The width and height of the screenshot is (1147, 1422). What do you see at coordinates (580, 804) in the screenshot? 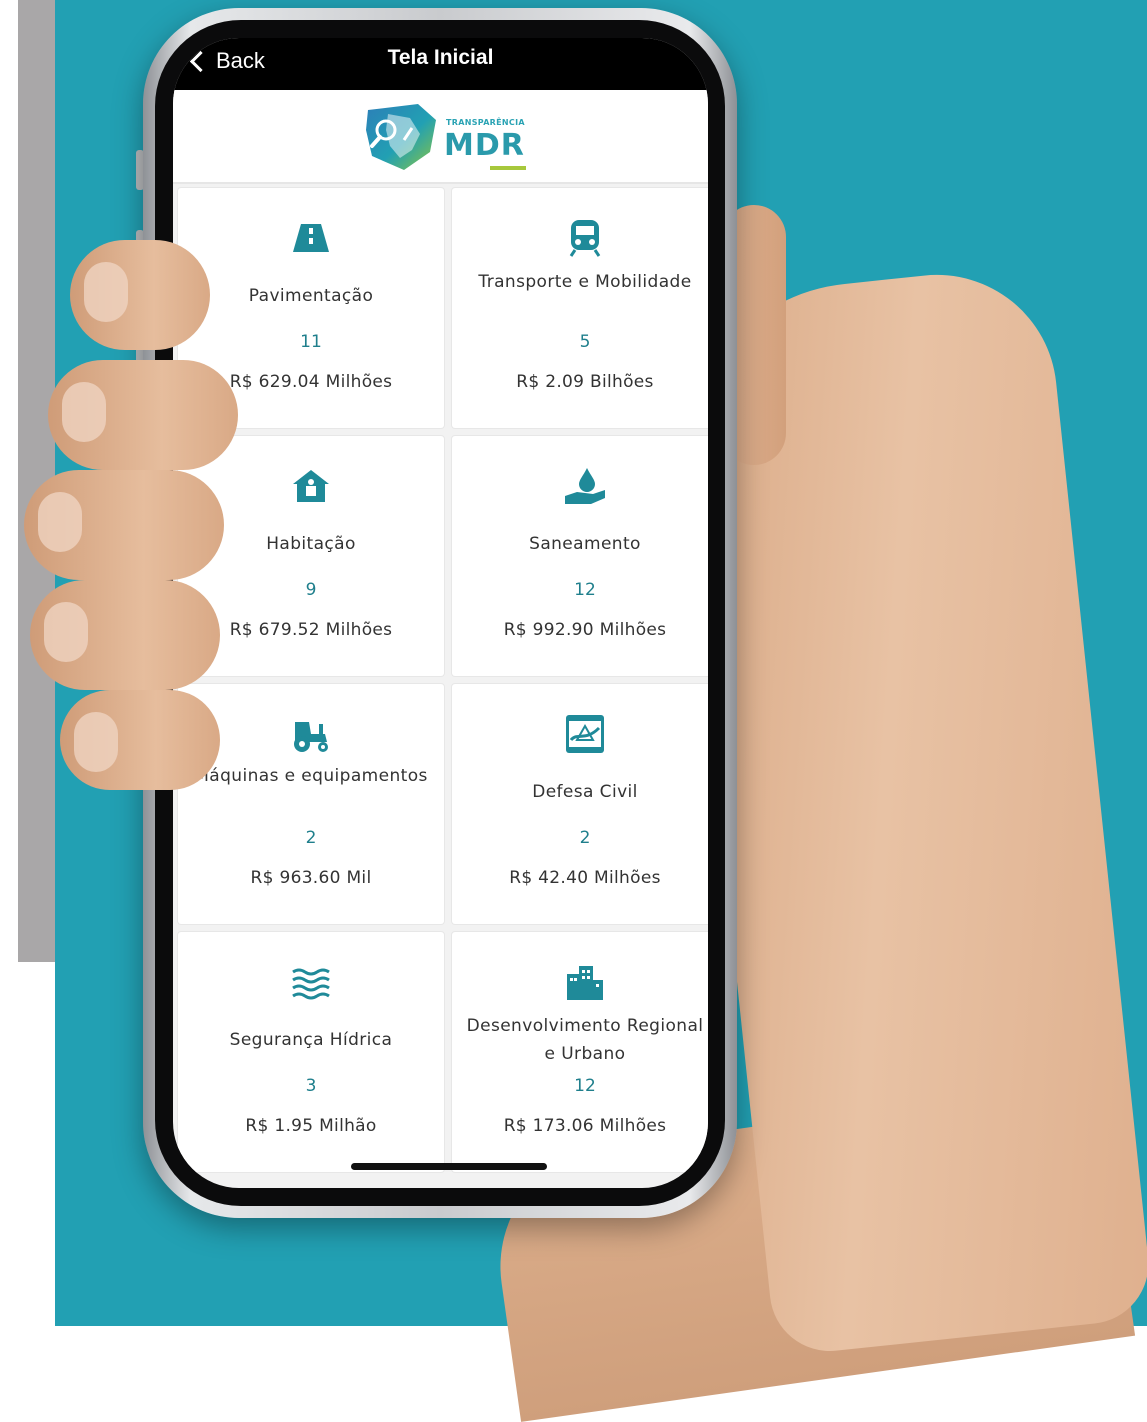
I see `category-card-defesa-civil: Defesa Civil 2 R$ 42.40 Milhões` at bounding box center [580, 804].